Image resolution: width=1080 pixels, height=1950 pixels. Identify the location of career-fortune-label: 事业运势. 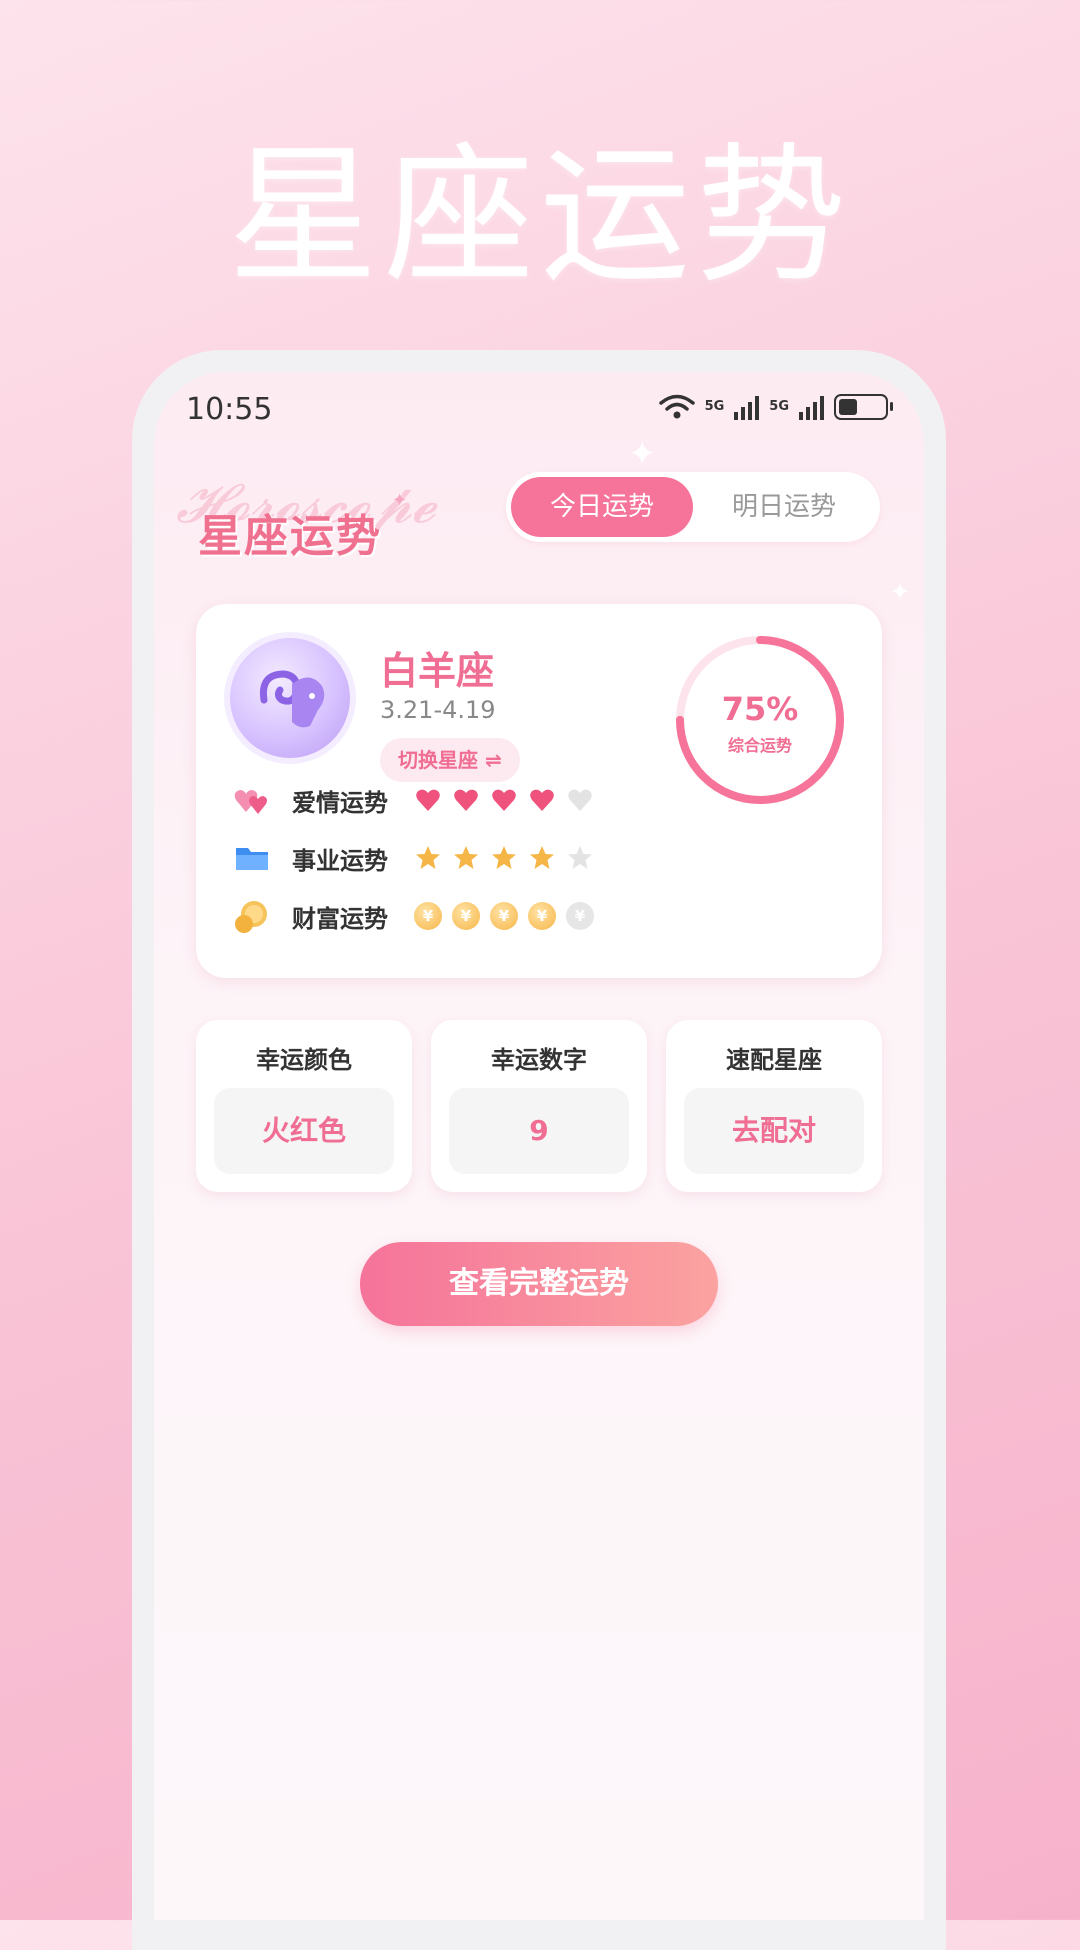
(340, 860).